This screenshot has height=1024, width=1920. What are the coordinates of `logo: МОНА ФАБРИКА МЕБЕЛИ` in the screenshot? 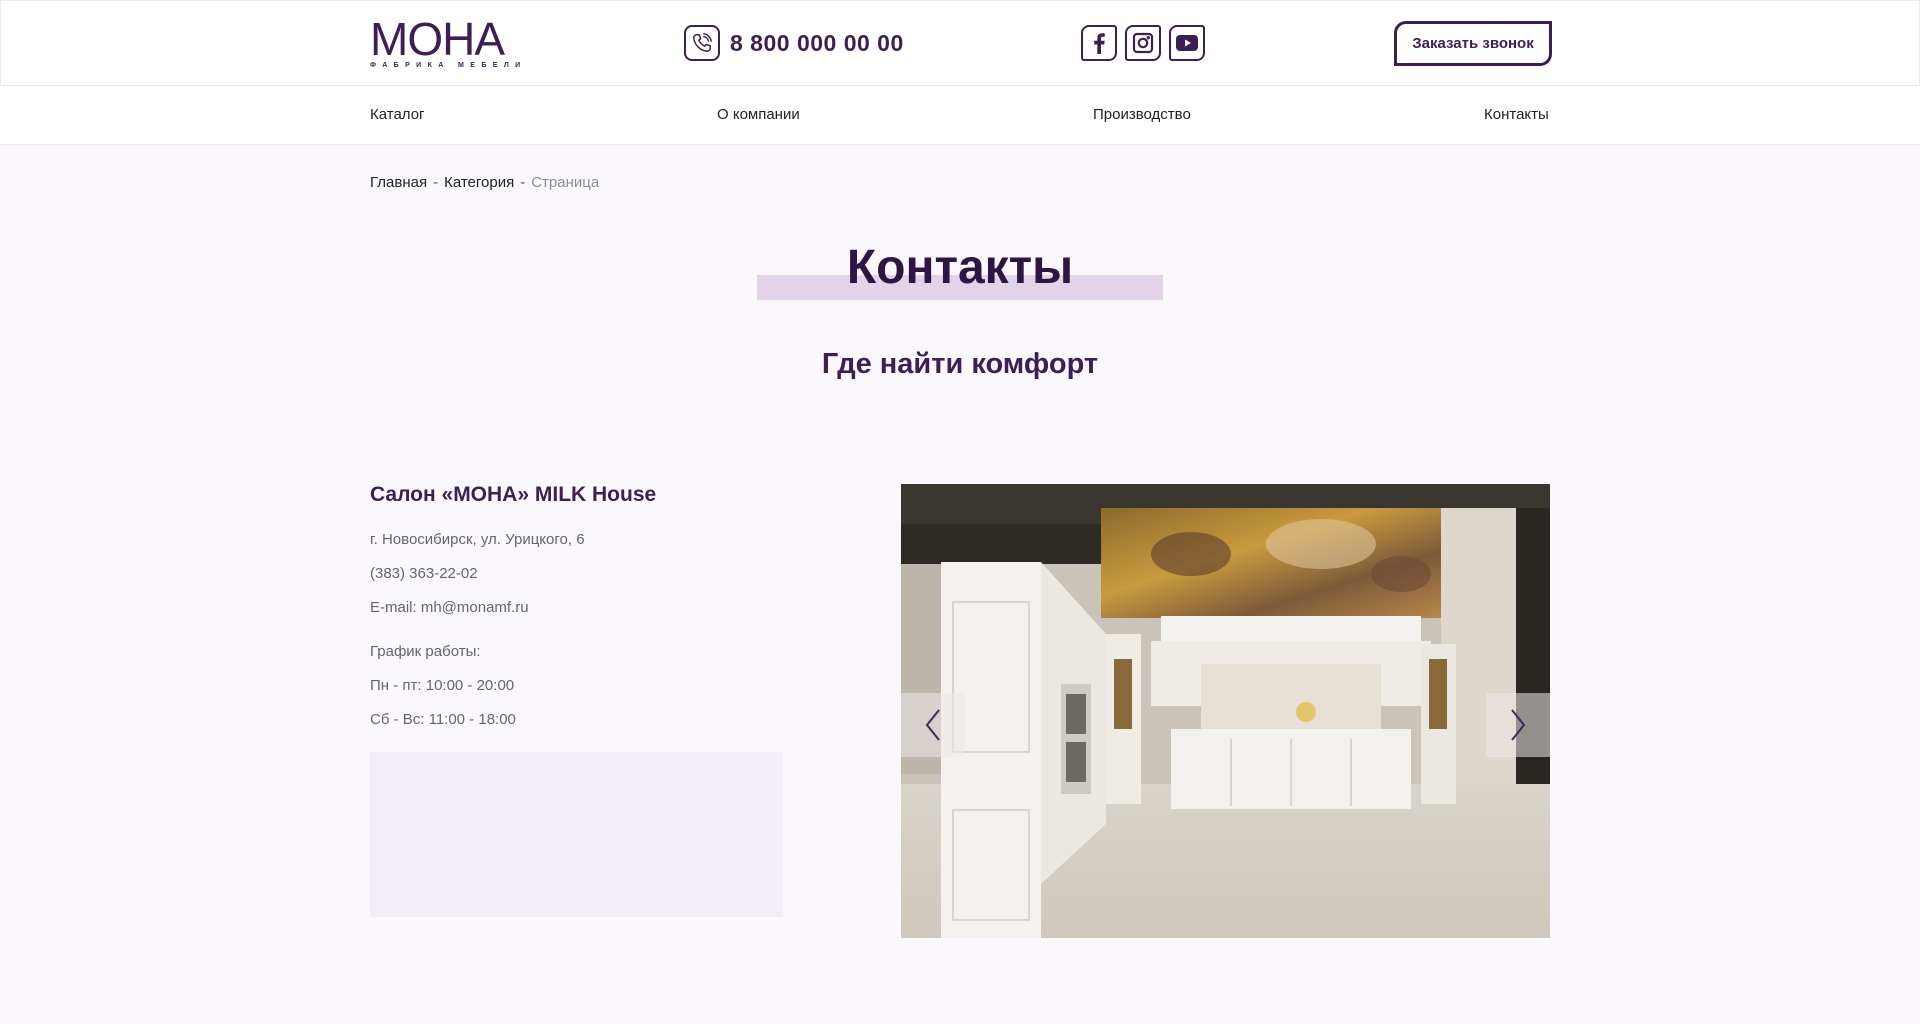 It's located at (448, 41).